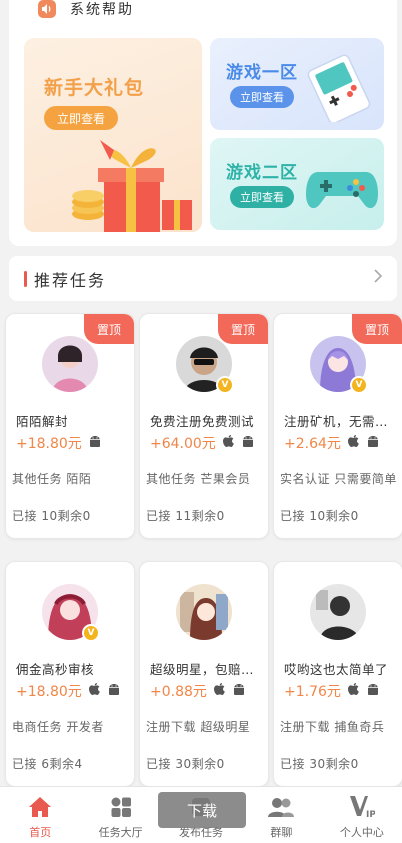  What do you see at coordinates (132, 186) in the screenshot?
I see `gift-box-icon` at bounding box center [132, 186].